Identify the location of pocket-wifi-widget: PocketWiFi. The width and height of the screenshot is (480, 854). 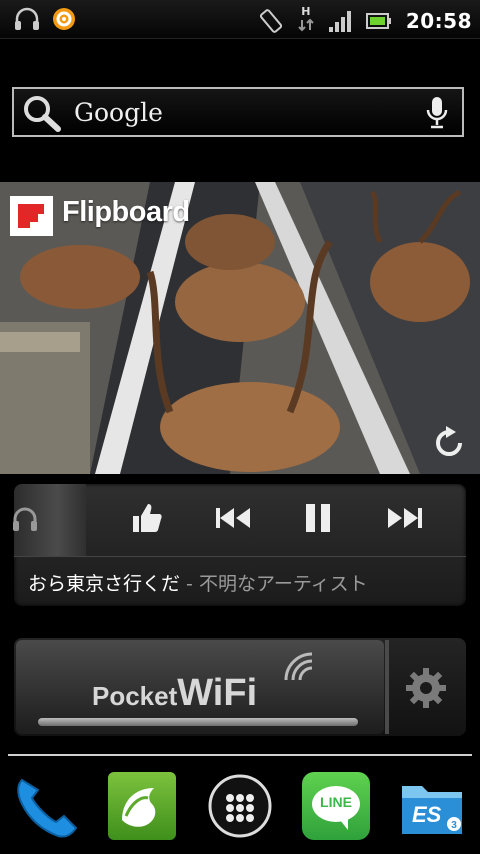
(240, 687).